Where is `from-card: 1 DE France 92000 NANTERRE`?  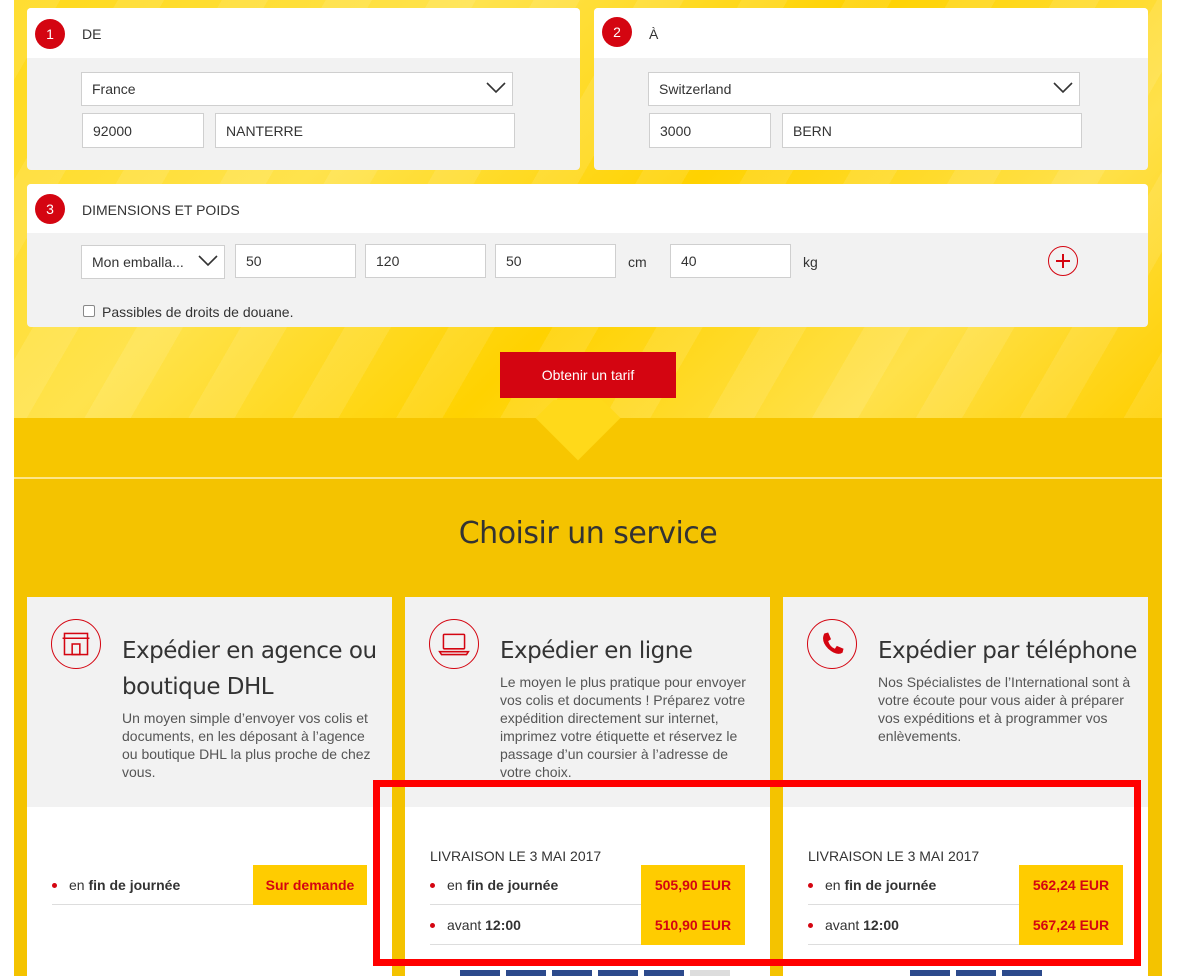
from-card: 1 DE France 92000 NANTERRE is located at coordinates (303, 89).